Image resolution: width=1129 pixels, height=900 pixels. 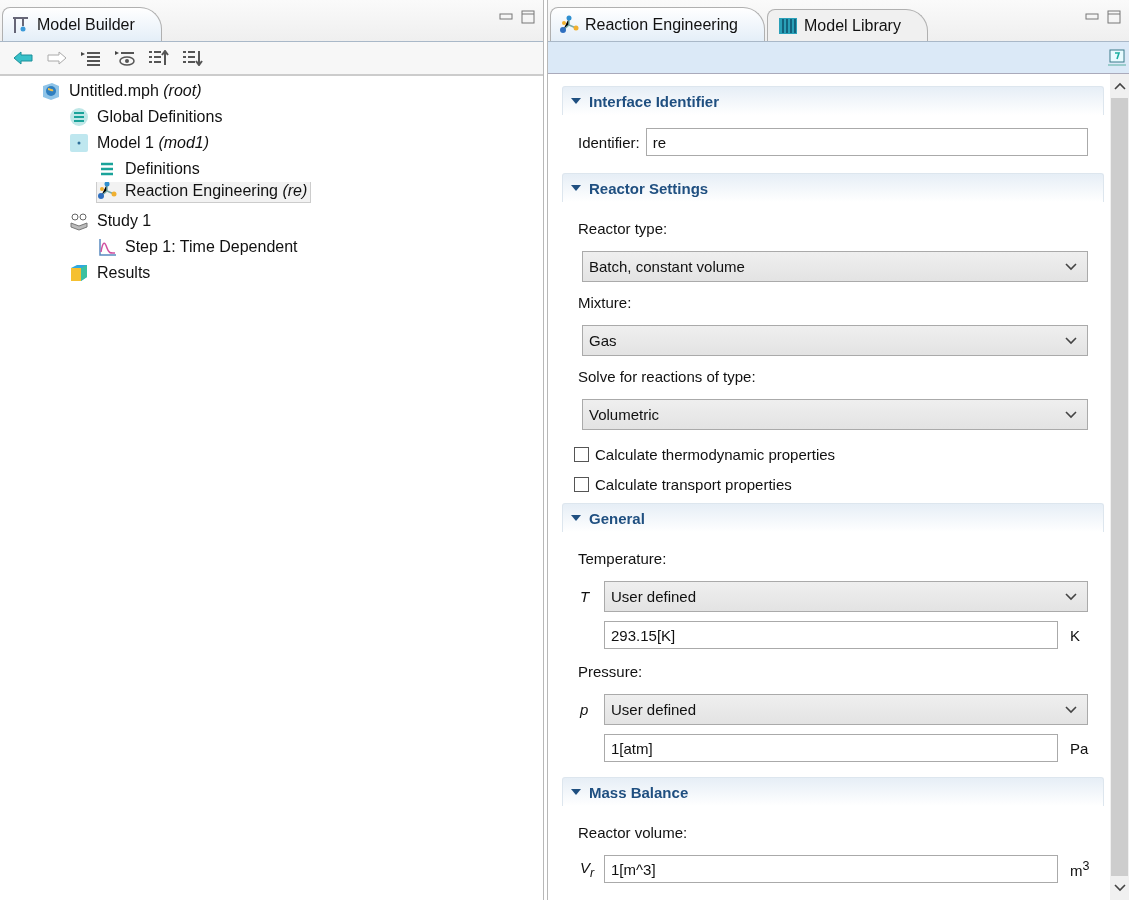 What do you see at coordinates (141, 143) in the screenshot?
I see `tree-item: Model 1 (mod1)` at bounding box center [141, 143].